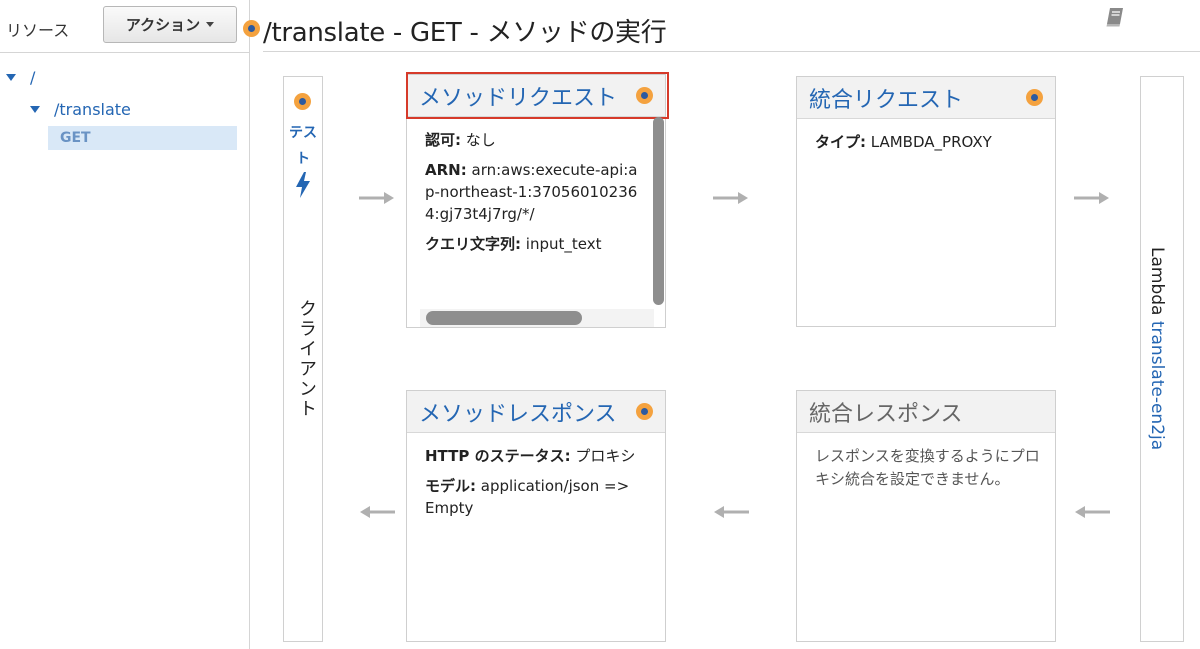 The width and height of the screenshot is (1200, 649). I want to click on model-row: モデル: application/json => Empty, so click(538, 497).